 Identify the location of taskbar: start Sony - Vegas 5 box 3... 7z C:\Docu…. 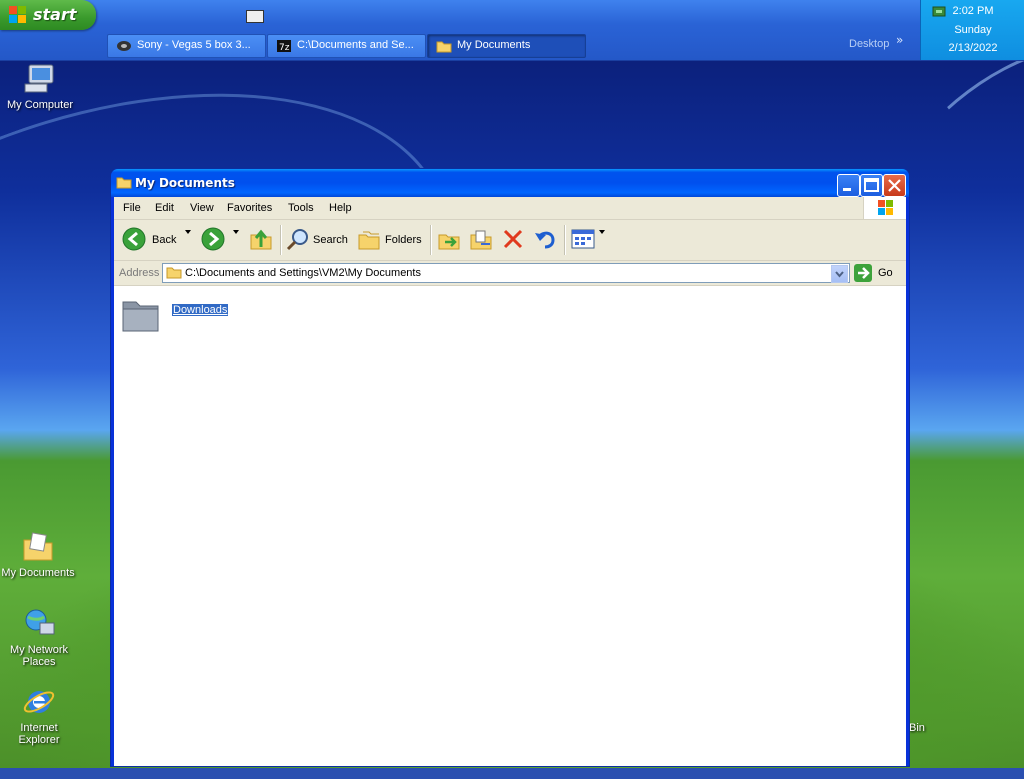
(512, 30).